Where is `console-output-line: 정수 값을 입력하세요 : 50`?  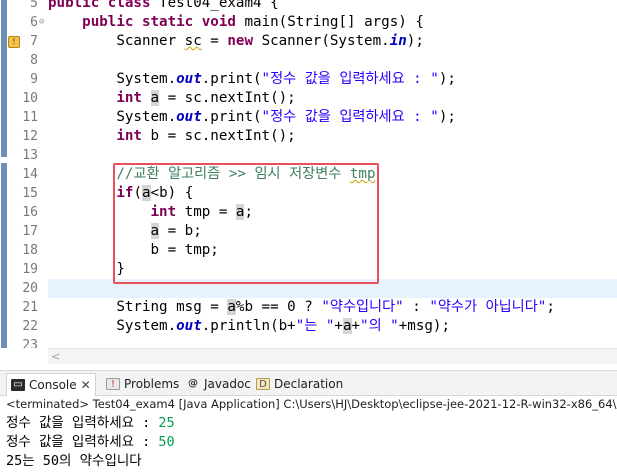 console-output-line: 정수 값을 입력하세요 : 50 is located at coordinates (90, 442).